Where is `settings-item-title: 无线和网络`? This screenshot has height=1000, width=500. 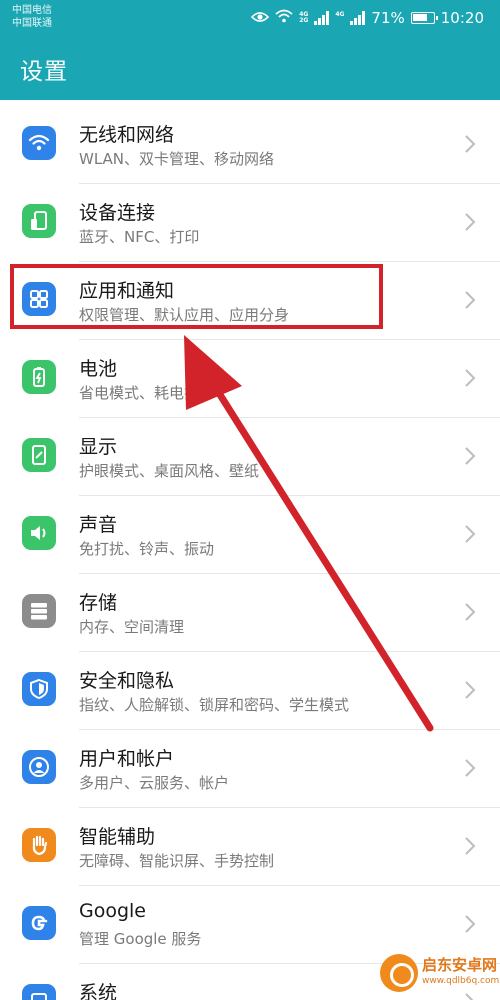
settings-item-title: 无线和网络 is located at coordinates (127, 135).